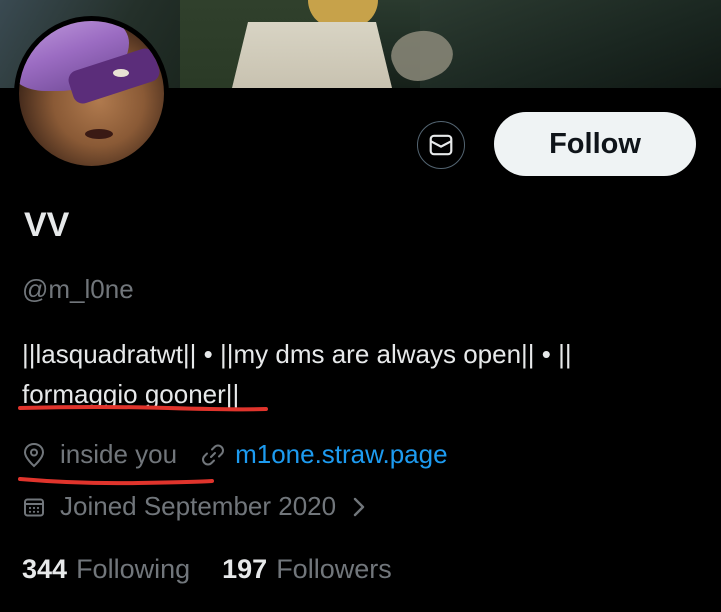 The width and height of the screenshot is (721, 612). I want to click on display-name: VV, so click(47, 225).